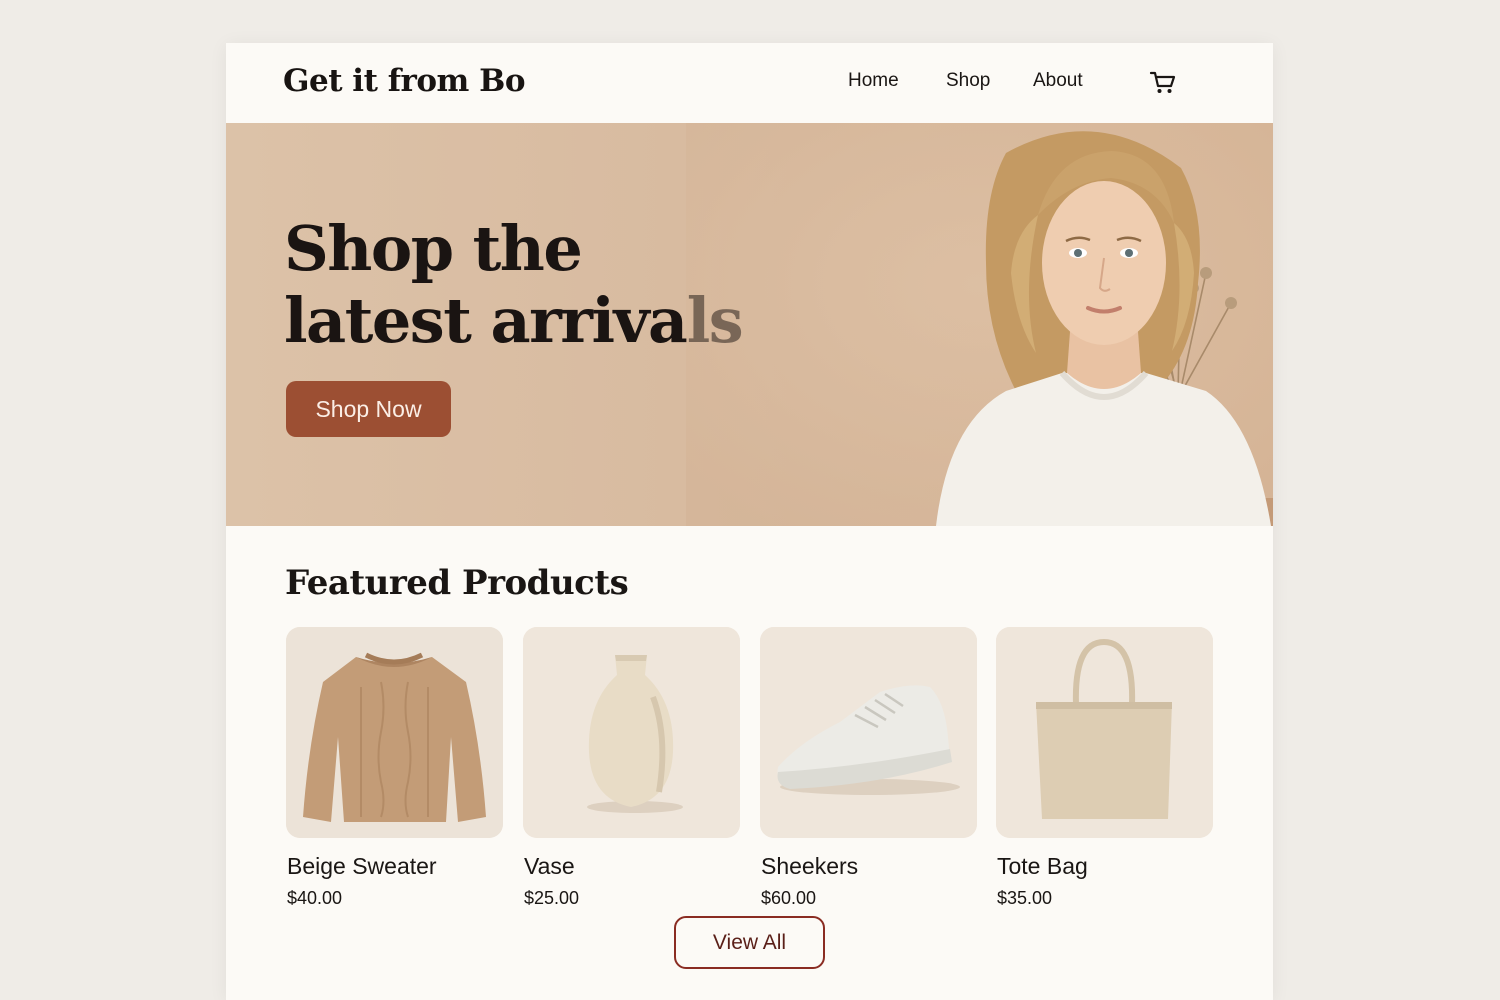 Image resolution: width=1500 pixels, height=1000 pixels. I want to click on shop-now-button: Shop Now, so click(368, 409).